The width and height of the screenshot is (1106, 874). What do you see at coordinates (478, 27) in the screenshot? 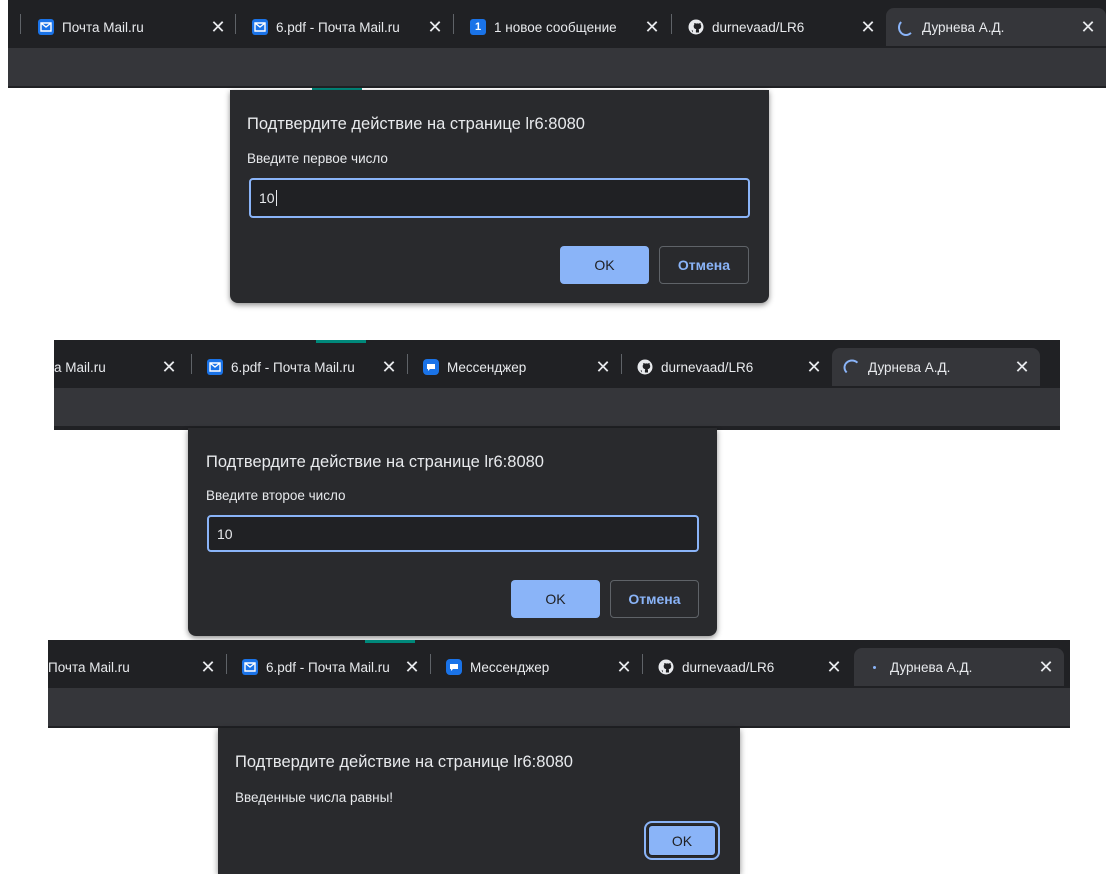
I see `notification-count-icon: 1` at bounding box center [478, 27].